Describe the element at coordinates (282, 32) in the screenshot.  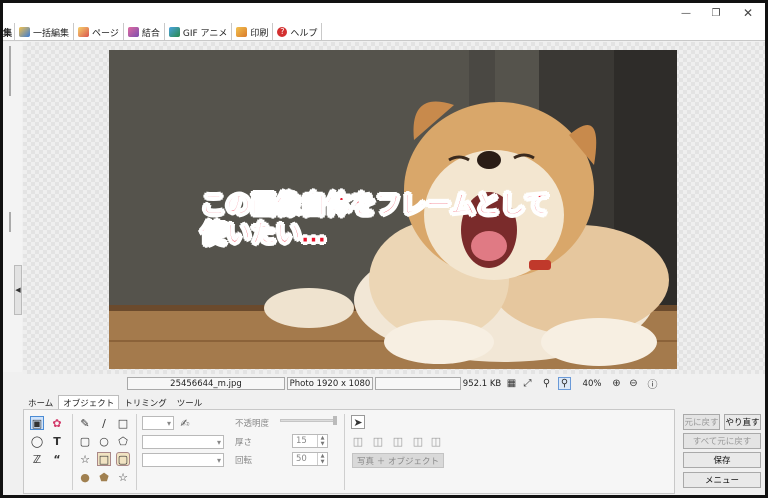
I see `help-icon: ?` at that location.